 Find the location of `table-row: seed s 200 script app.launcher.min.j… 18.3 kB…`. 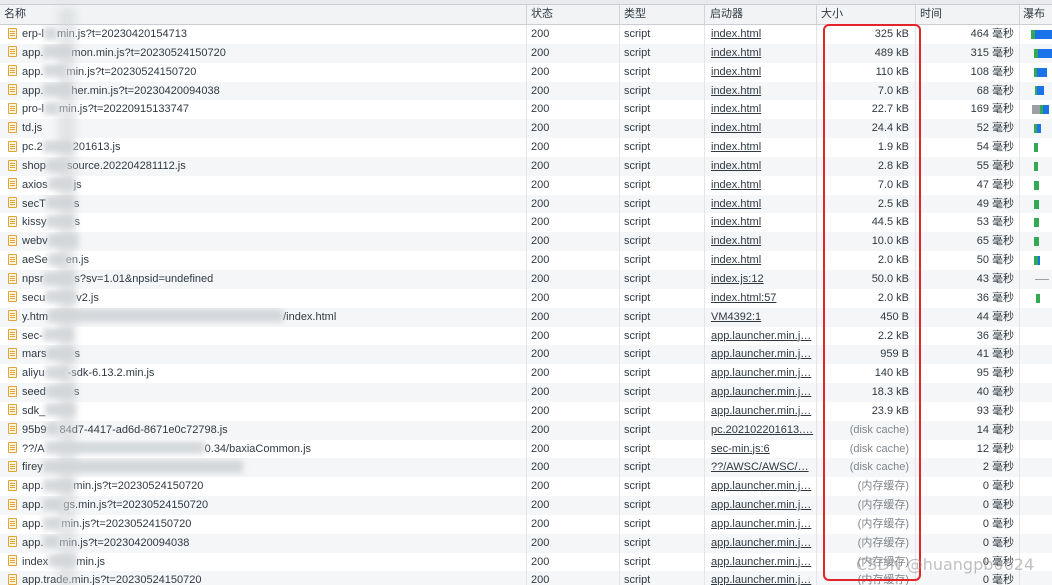

table-row: seed s 200 script app.launcher.min.j… 18.3 kB… is located at coordinates (526, 392).